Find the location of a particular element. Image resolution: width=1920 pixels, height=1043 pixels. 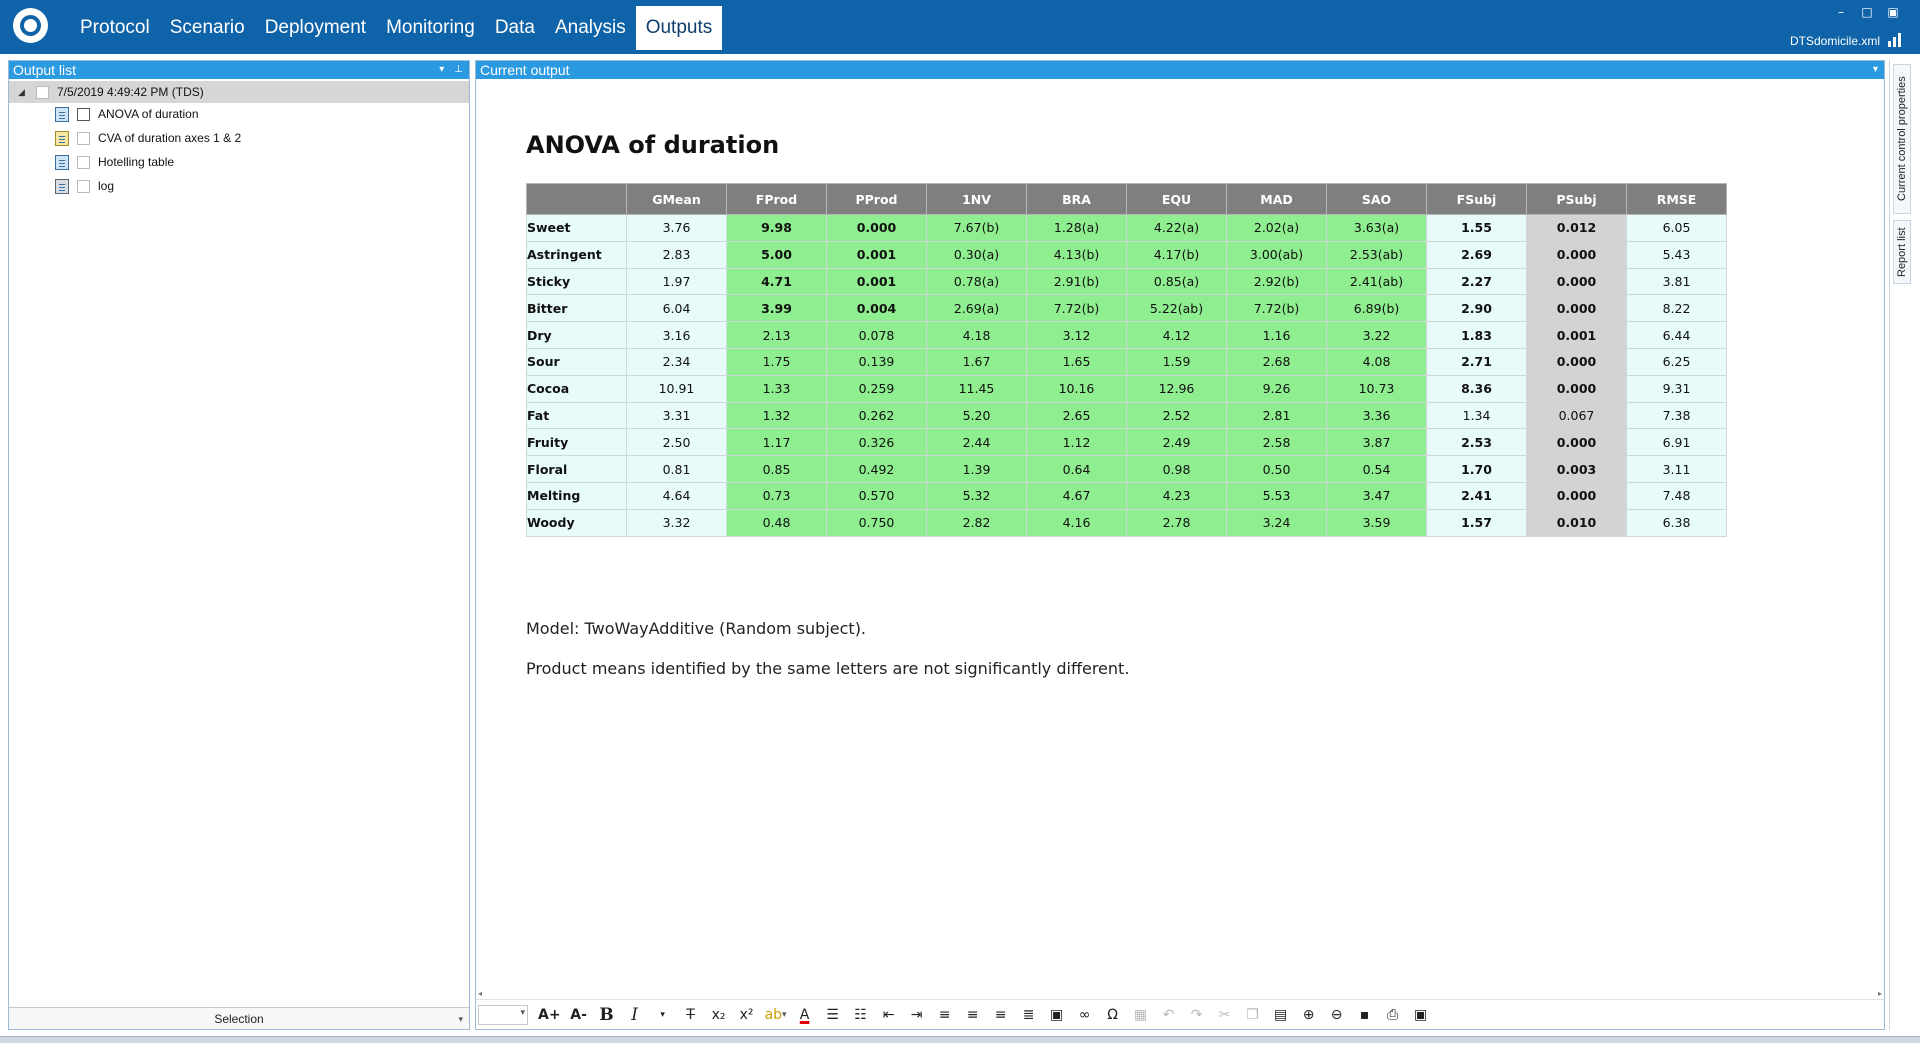

collapse-triangle-icon: ◢ is located at coordinates (23, 92).